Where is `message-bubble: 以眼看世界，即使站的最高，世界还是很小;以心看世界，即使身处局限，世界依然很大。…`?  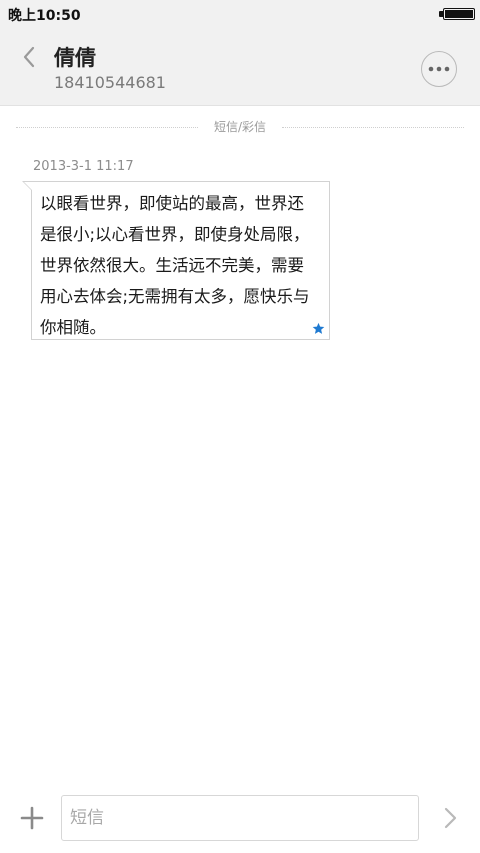
message-bubble: 以眼看世界，即使站的最高，世界还是很小;以心看世界，即使身处局限，世界依然很大。… is located at coordinates (180, 260).